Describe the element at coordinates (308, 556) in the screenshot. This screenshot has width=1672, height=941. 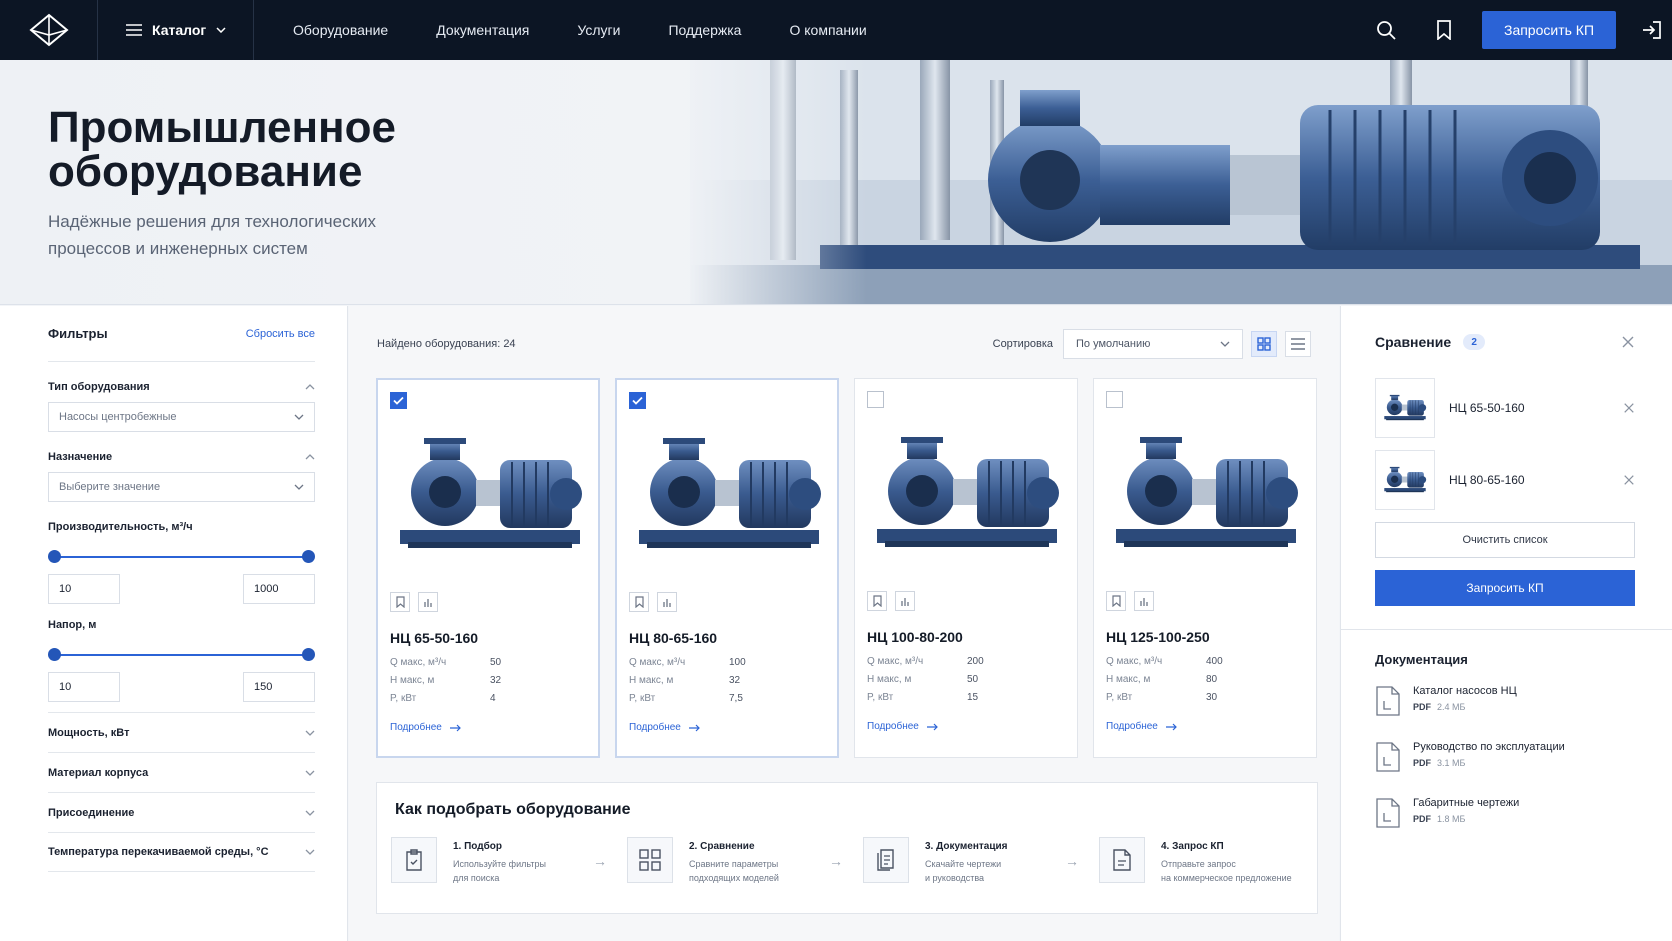
I see `capacity-max-handle` at that location.